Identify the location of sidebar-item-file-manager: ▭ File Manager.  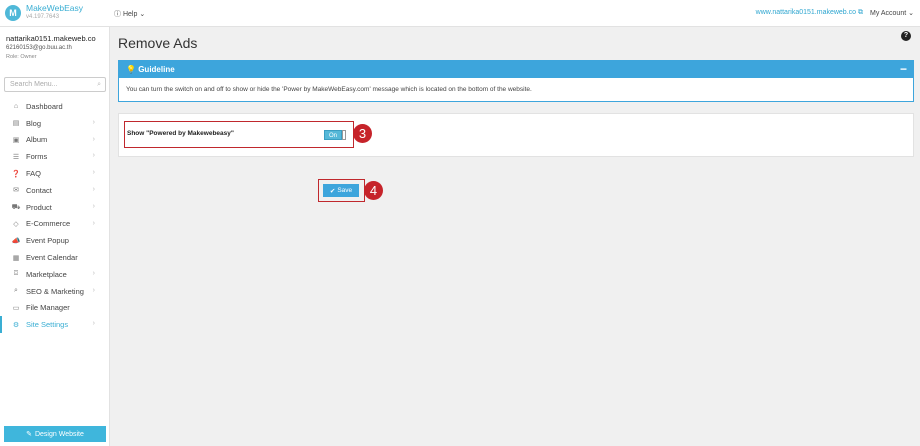
(54, 308).